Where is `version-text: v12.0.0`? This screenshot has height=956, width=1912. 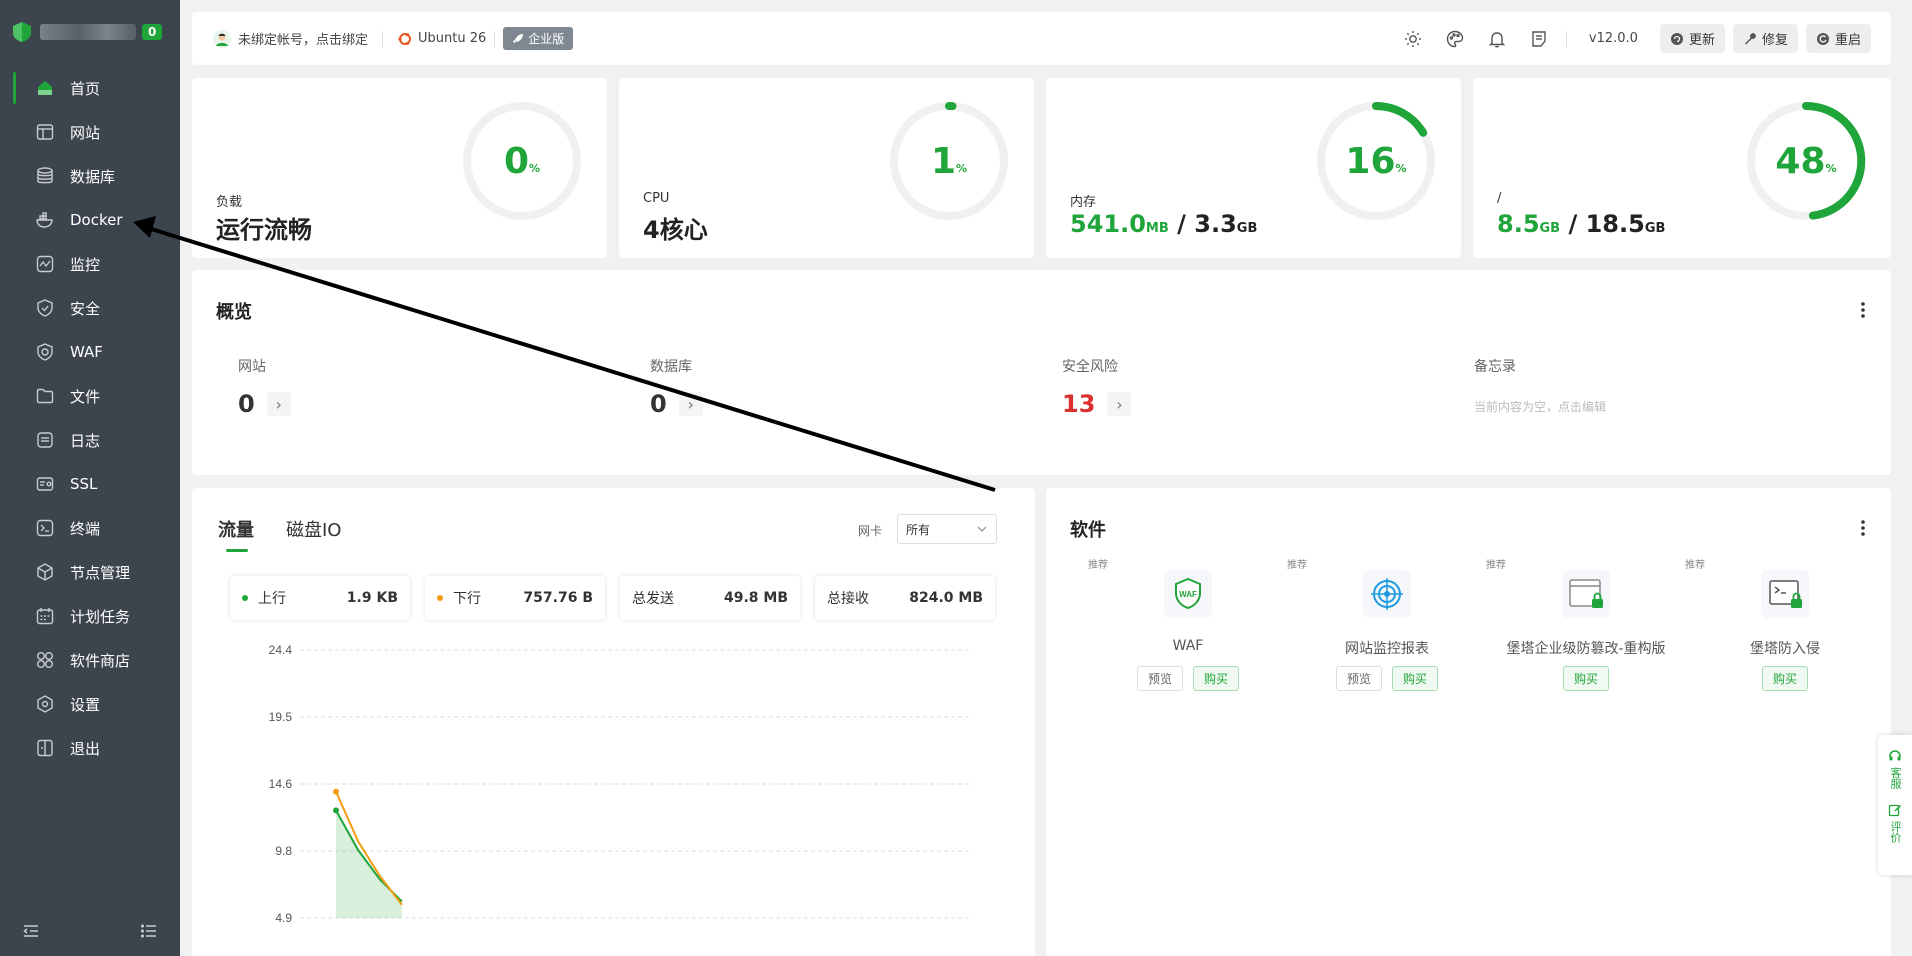
version-text: v12.0.0 is located at coordinates (1613, 38).